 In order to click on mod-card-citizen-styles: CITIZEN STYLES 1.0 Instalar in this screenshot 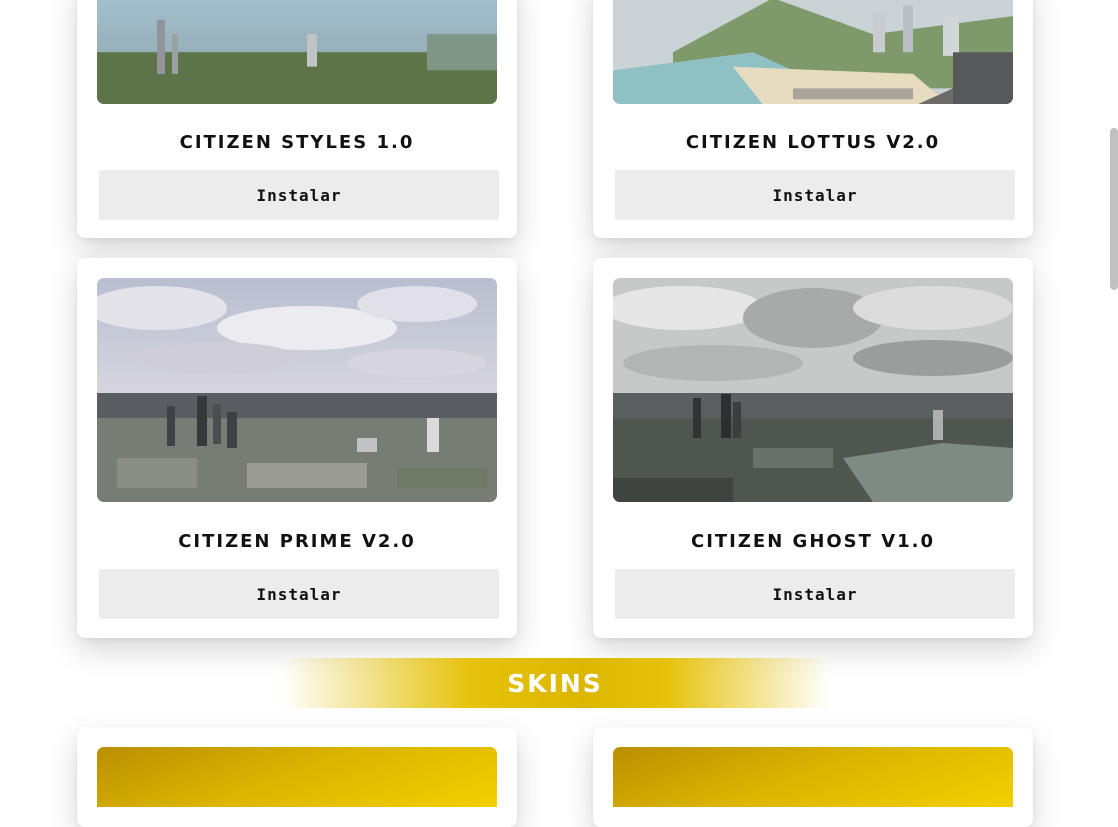, I will do `click(297, 119)`.